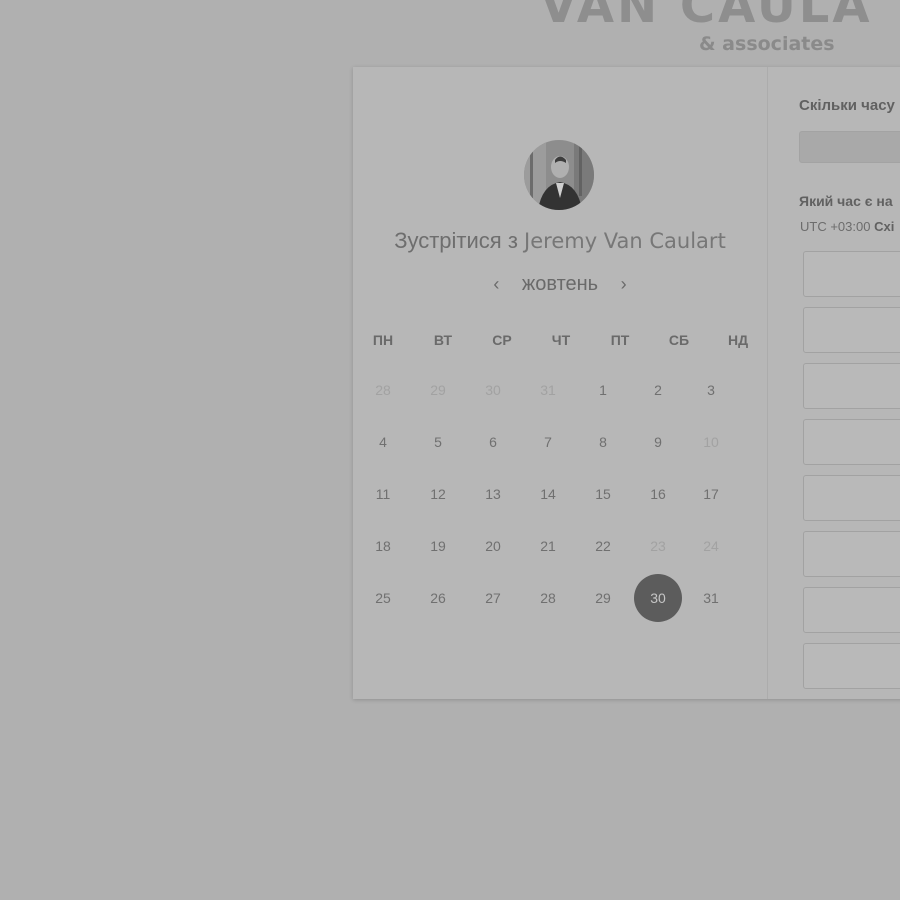  Describe the element at coordinates (624, 284) in the screenshot. I see `chevron-right-icon: ›` at that location.